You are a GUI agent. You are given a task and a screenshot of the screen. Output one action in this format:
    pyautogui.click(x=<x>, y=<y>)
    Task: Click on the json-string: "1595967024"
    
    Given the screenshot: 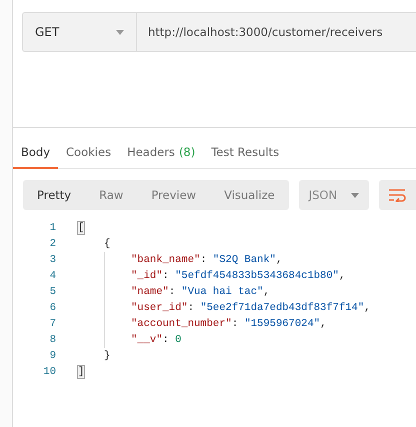 What is the action you would take?
    pyautogui.click(x=282, y=324)
    